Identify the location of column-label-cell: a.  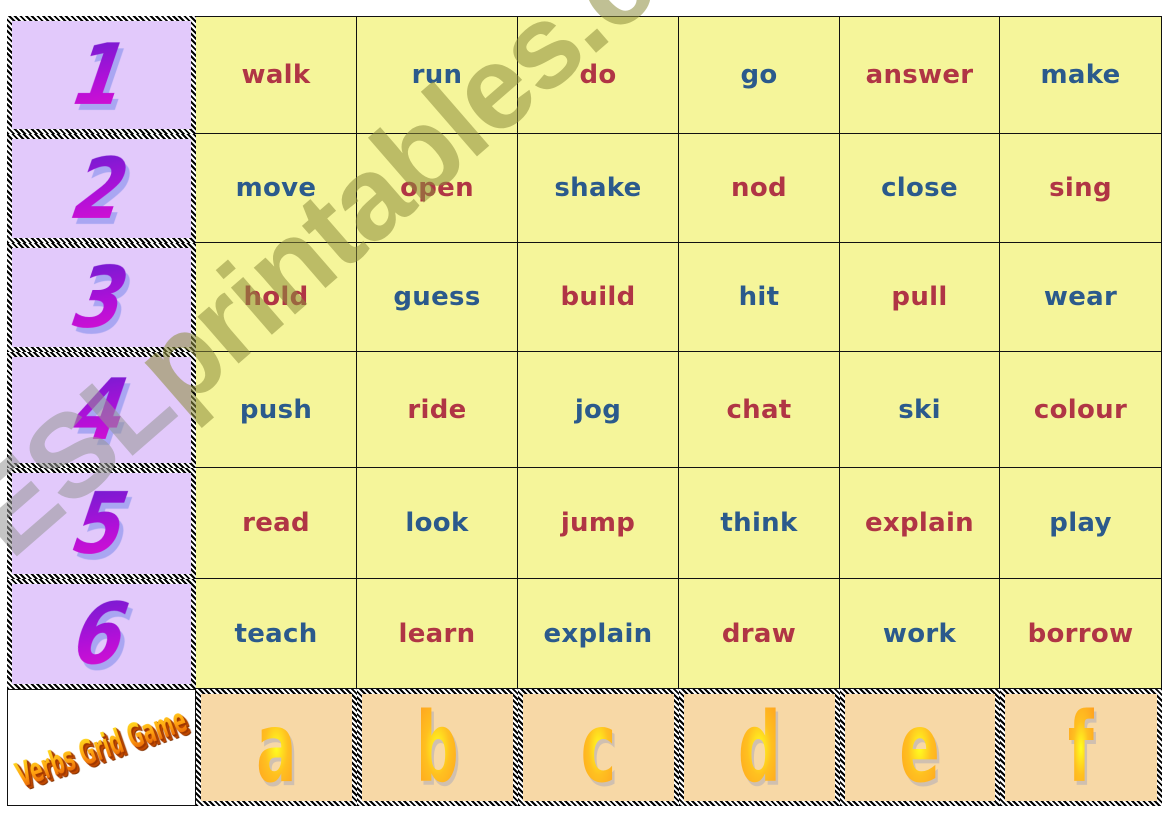
(276, 747).